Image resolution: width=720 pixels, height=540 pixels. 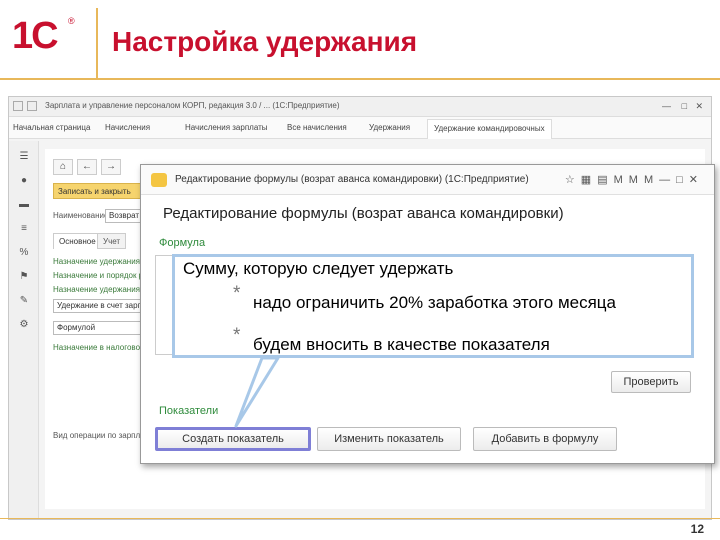 I want to click on callout-pointer, so click(x=257, y=392).